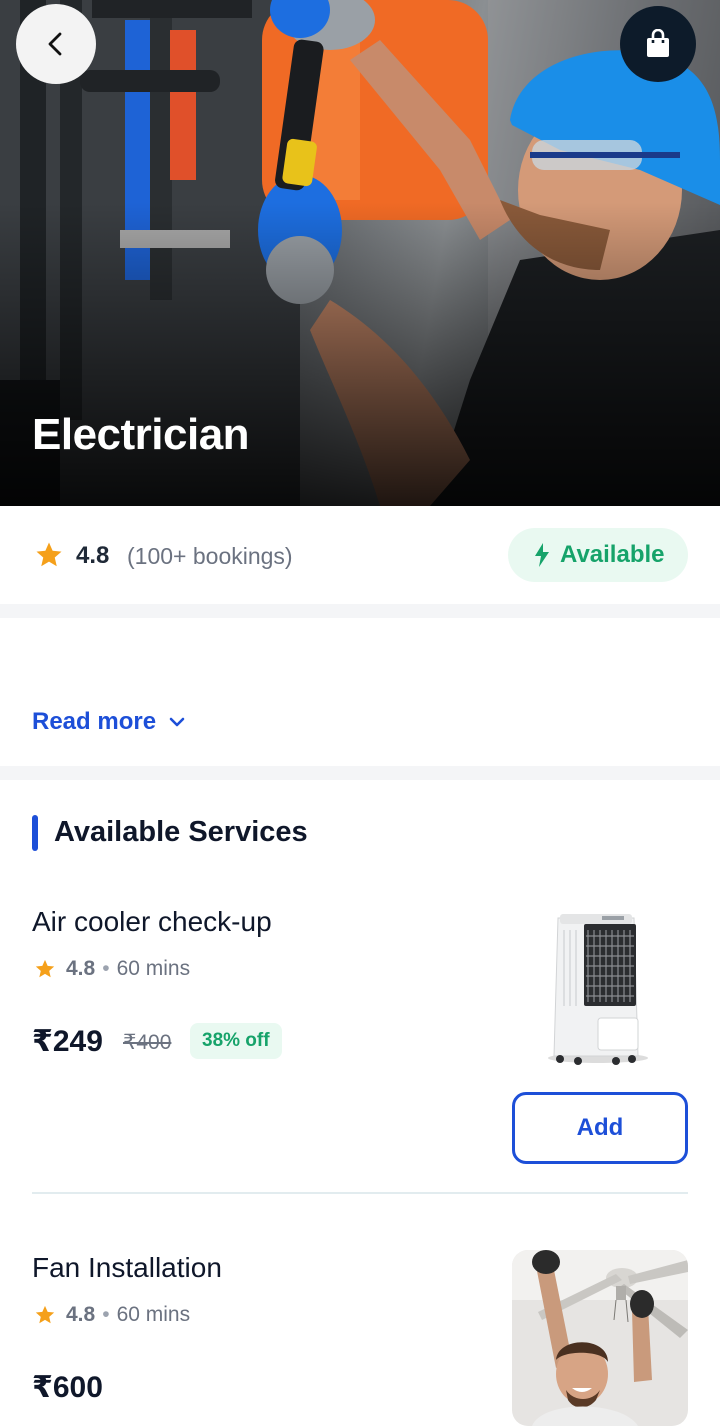 The height and width of the screenshot is (1428, 720). What do you see at coordinates (152, 921) in the screenshot?
I see `service-name: Air cooler check-up` at bounding box center [152, 921].